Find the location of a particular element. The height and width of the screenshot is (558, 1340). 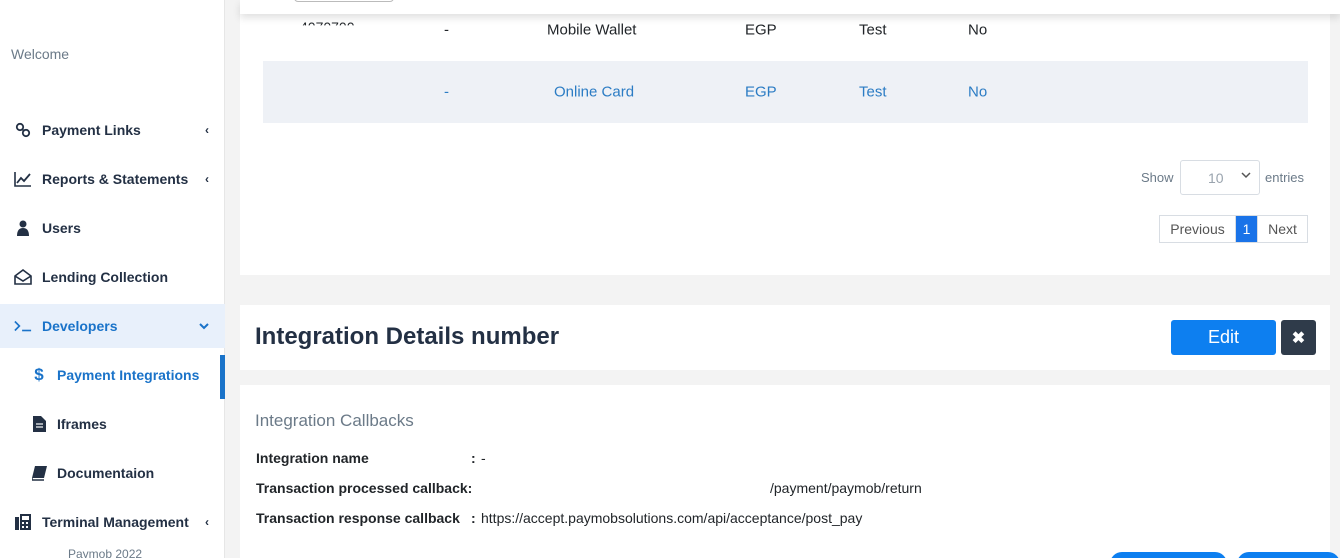

sidebar-item-terminal-management: Terminal Management ‹ is located at coordinates (112, 522).